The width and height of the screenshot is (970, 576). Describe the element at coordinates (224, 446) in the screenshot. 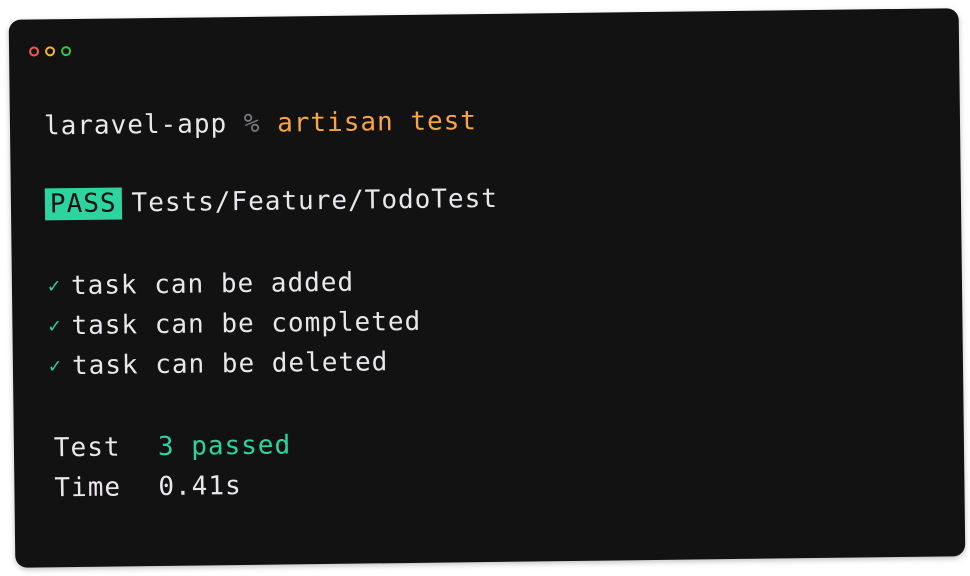

I see `summary-tests-value: 3 passed` at that location.